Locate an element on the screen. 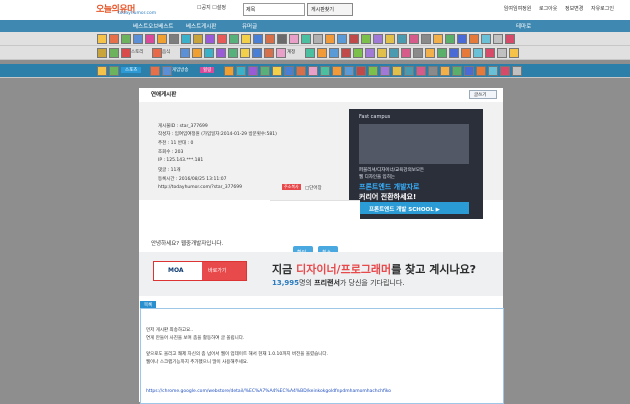 This screenshot has width=630, height=404. nav-humor: 유머글 is located at coordinates (249, 26).